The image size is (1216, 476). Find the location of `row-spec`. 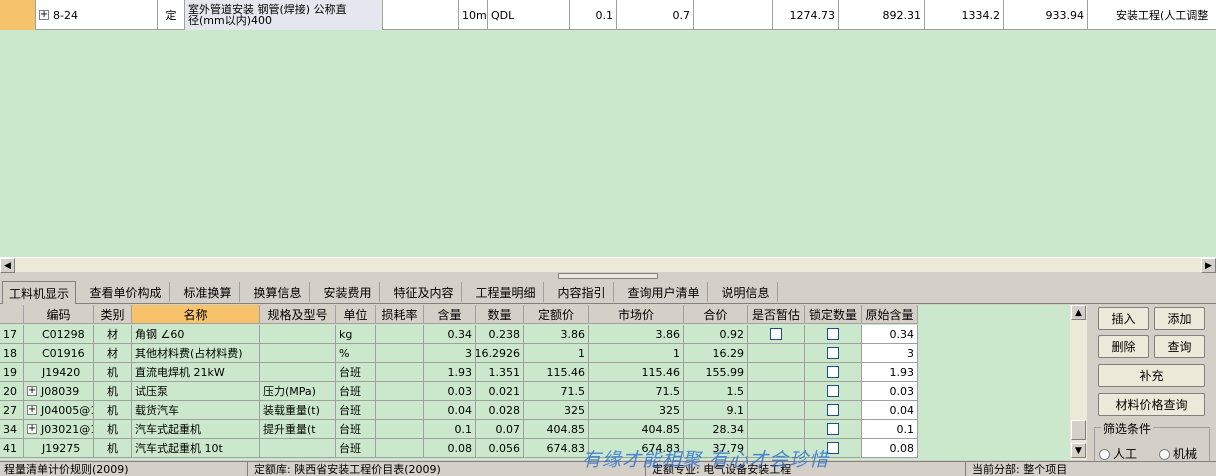

row-spec is located at coordinates (298, 334).